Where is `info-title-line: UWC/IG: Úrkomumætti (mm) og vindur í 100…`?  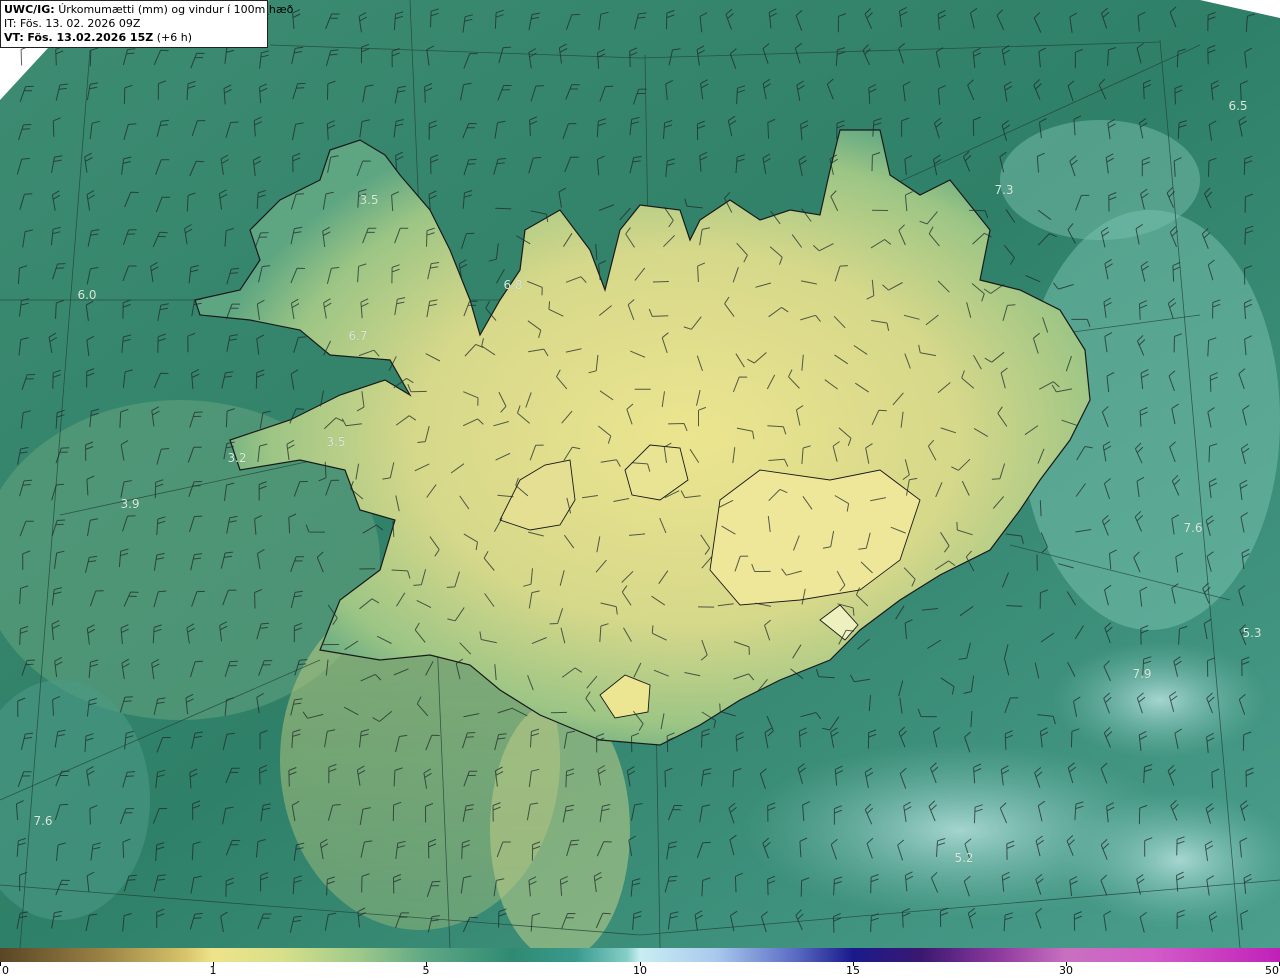 info-title-line: UWC/IG: Úrkomumætti (mm) og vindur í 100… is located at coordinates (148, 10).